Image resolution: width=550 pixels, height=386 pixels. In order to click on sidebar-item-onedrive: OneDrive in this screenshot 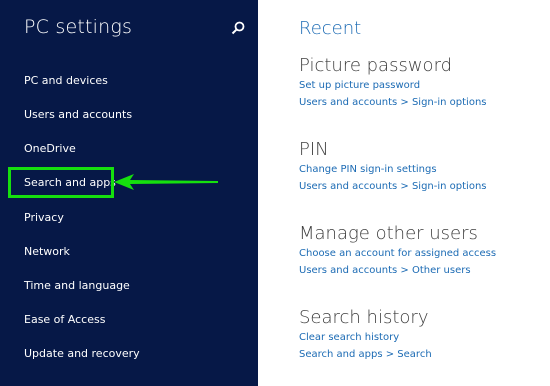, I will do `click(50, 148)`.